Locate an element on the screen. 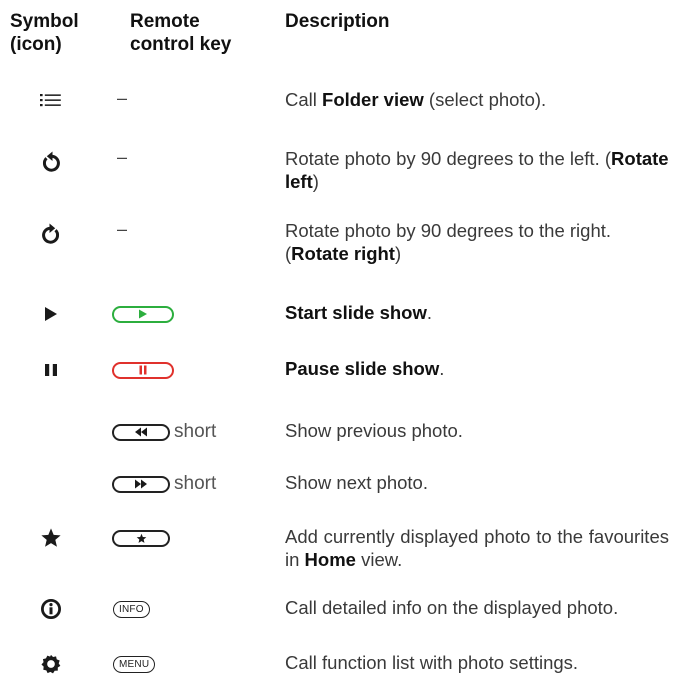 This screenshot has height=683, width=676. remote-key-column-header: Remote control key is located at coordinates (181, 33).